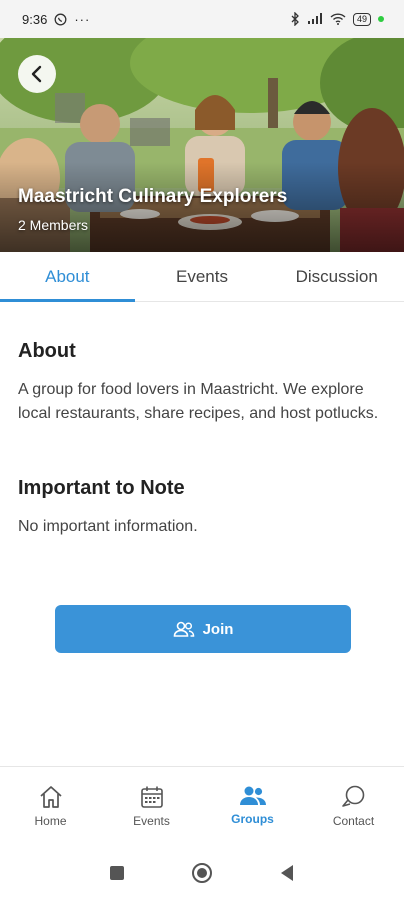 This screenshot has height=900, width=404. Describe the element at coordinates (117, 873) in the screenshot. I see `recents-icon` at that location.